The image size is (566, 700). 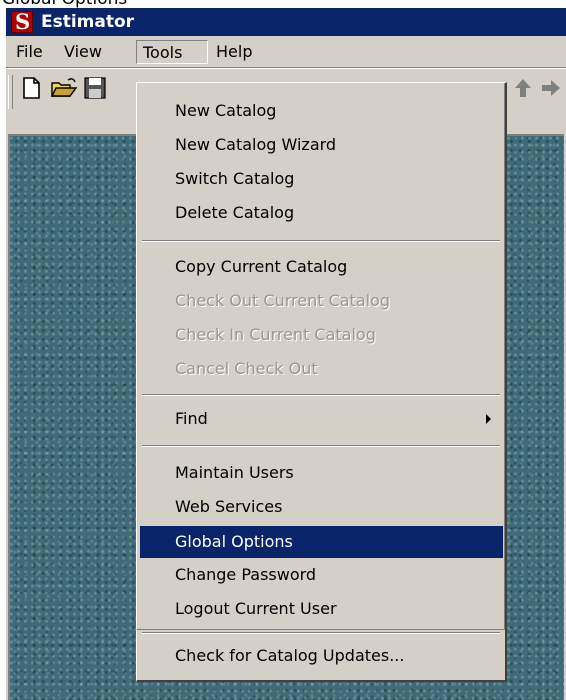 I want to click on page-header: Global Options, so click(x=283, y=4).